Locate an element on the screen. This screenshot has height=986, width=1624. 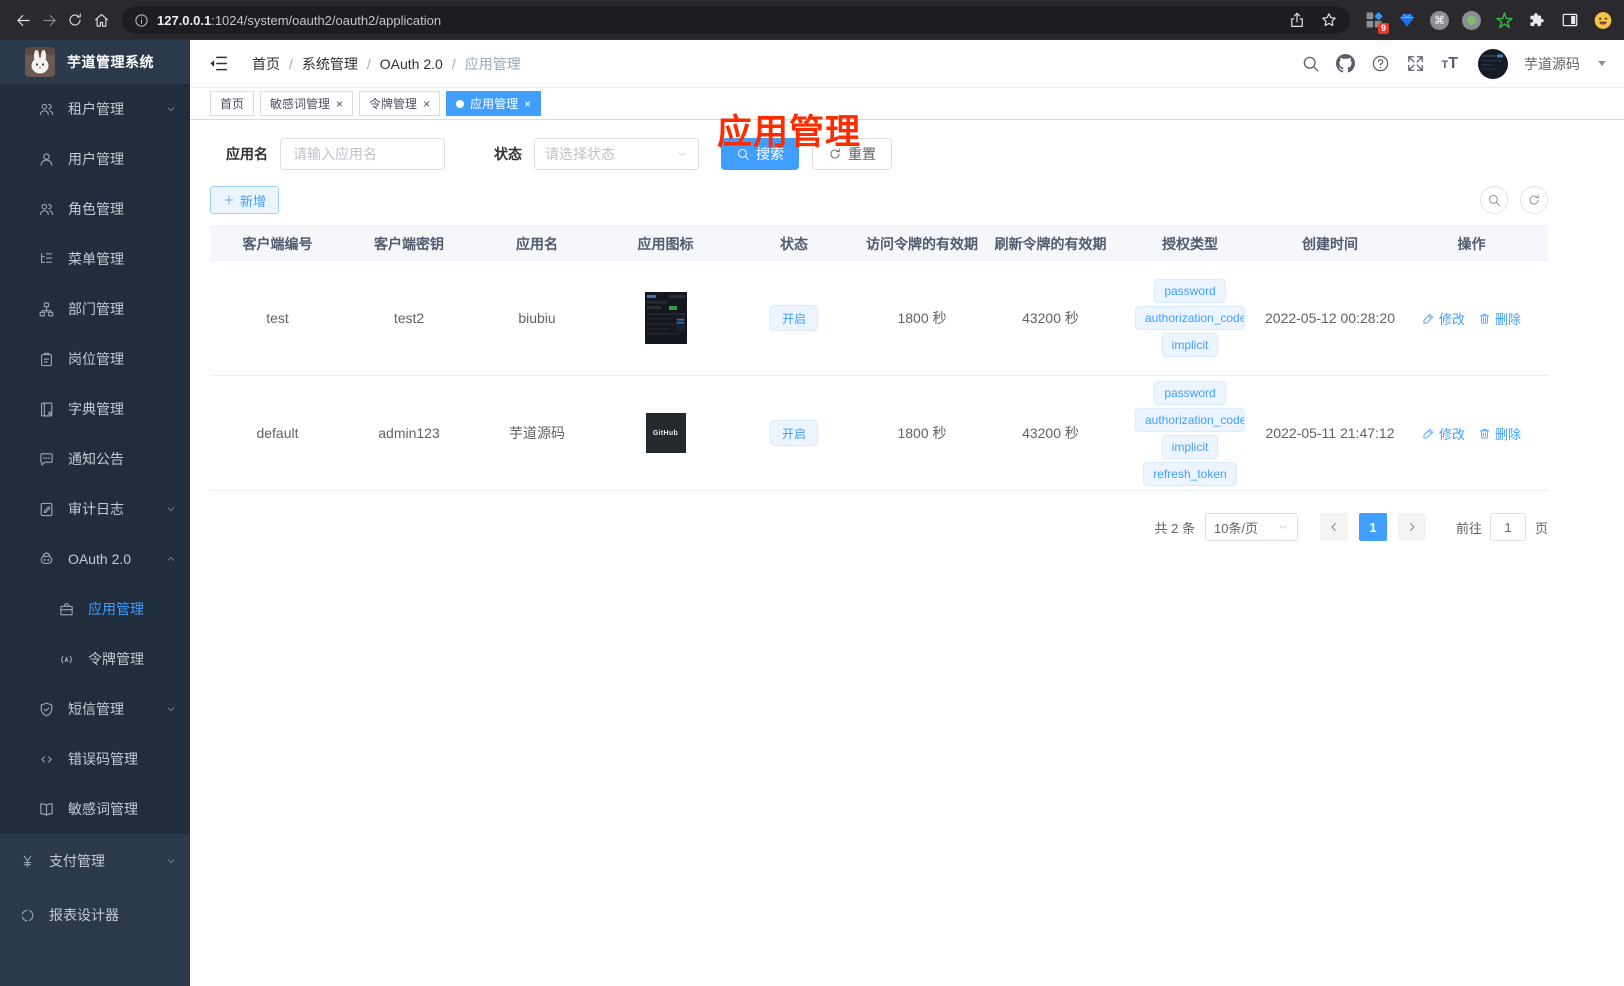
github-icon is located at coordinates (1346, 63).